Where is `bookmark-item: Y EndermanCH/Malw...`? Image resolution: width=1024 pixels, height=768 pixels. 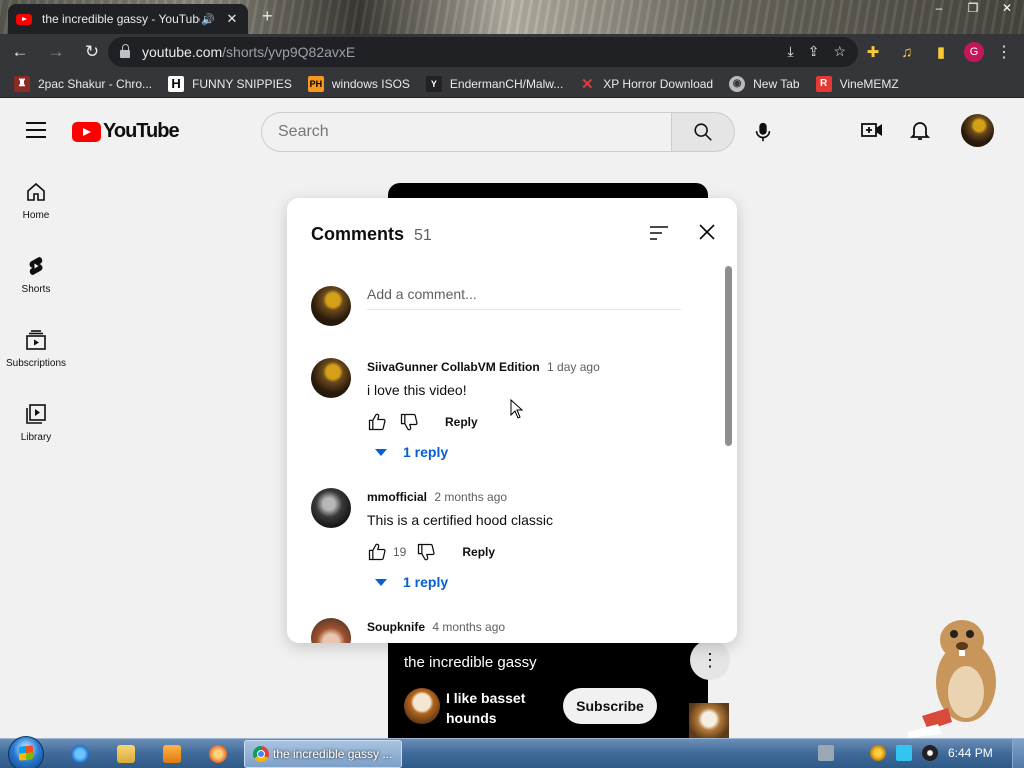
bookmark-item: Y EndermanCH/Malw... is located at coordinates (494, 83).